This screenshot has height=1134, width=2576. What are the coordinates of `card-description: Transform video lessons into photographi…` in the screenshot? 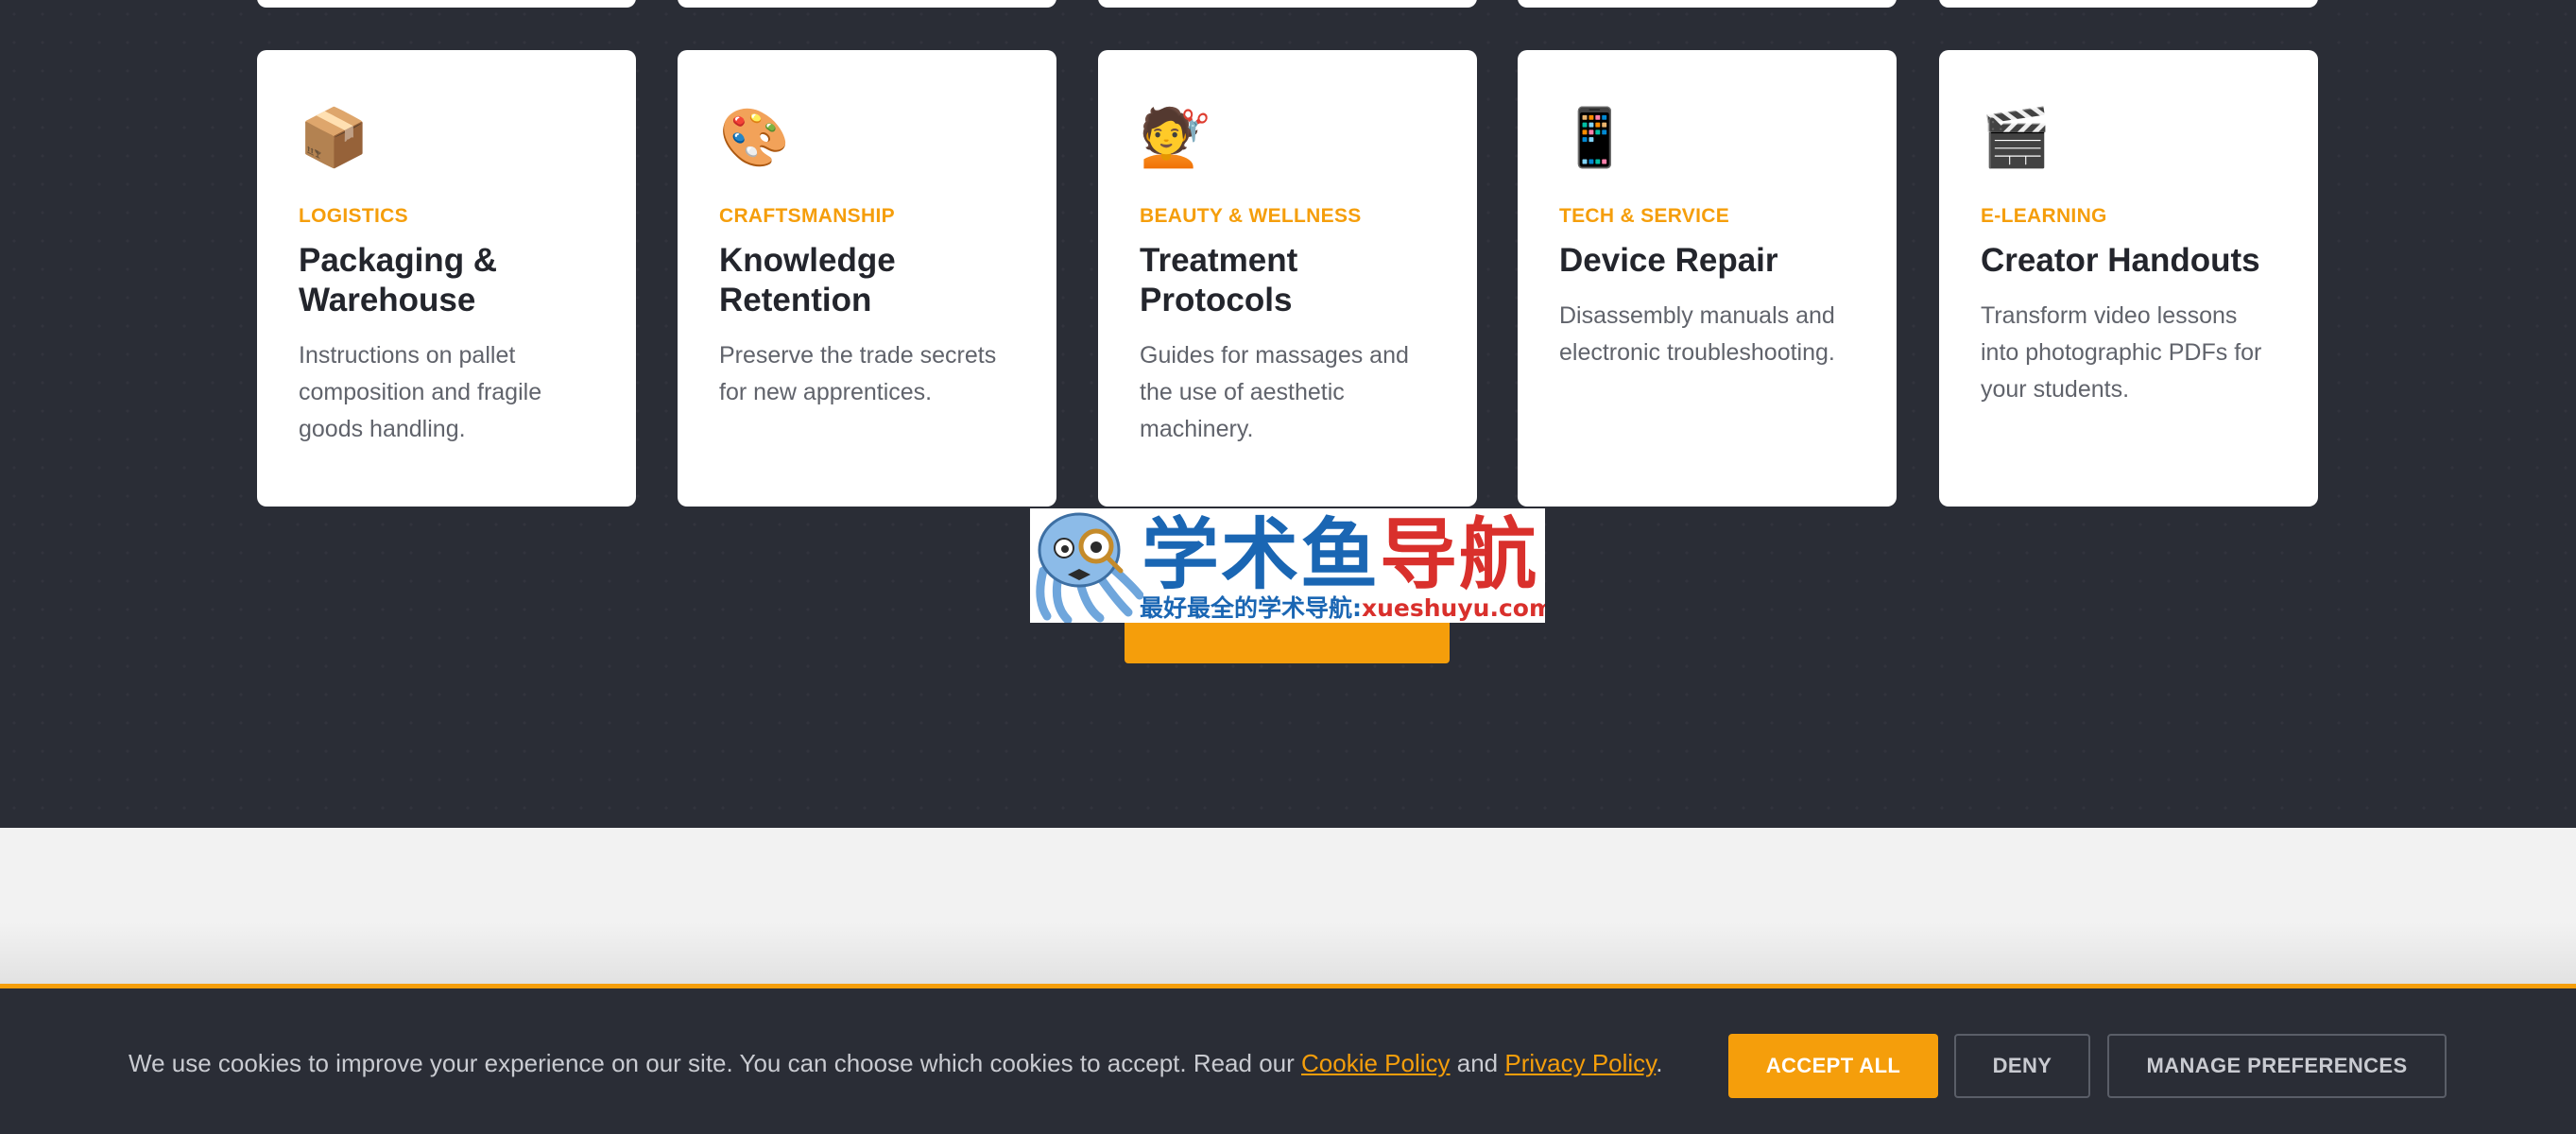 It's located at (2121, 352).